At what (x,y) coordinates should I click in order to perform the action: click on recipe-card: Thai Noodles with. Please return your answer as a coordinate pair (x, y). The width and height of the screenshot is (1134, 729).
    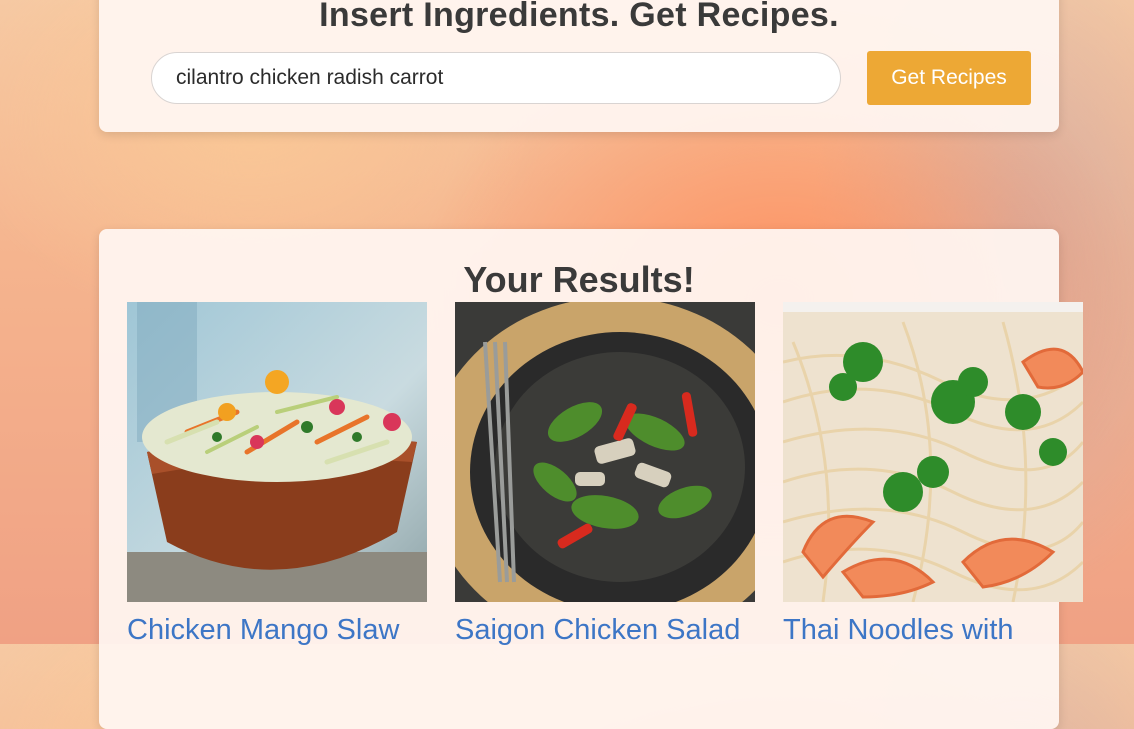
    Looking at the image, I should click on (933, 474).